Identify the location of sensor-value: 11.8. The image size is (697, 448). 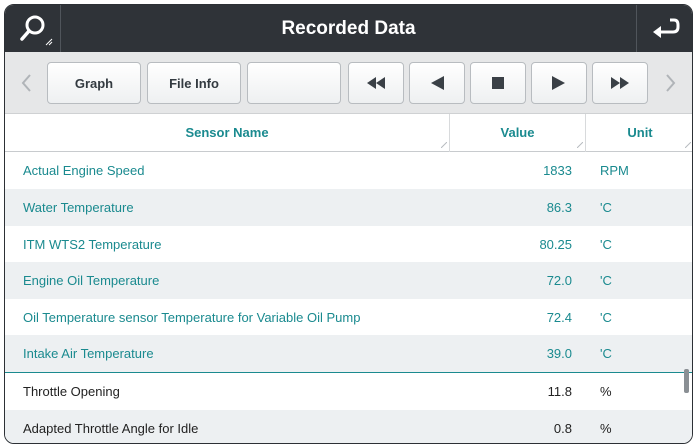
(559, 391).